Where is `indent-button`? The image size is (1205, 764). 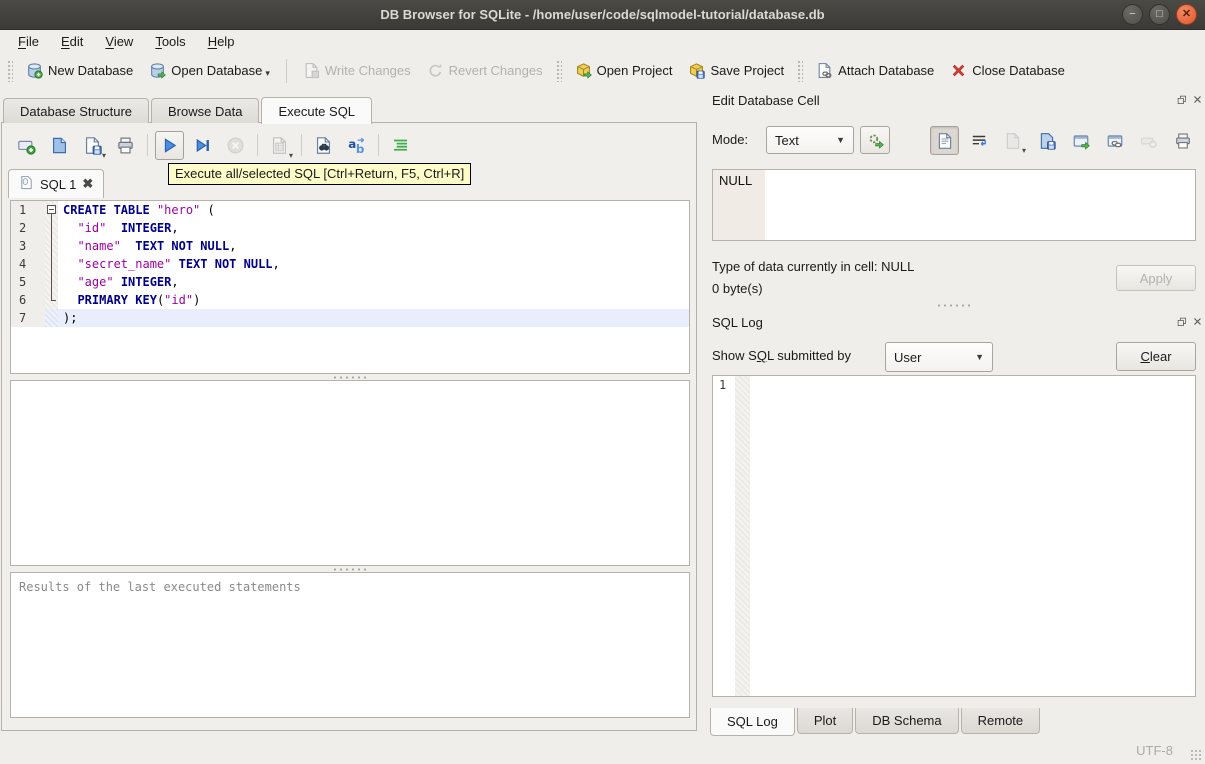 indent-button is located at coordinates (400, 145).